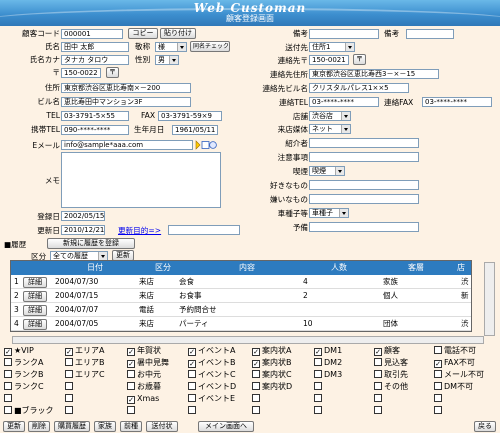 Image resolution: width=500 pixels, height=433 pixels. Describe the element at coordinates (364, 157) in the screenshot. I see `caution-input` at that location.